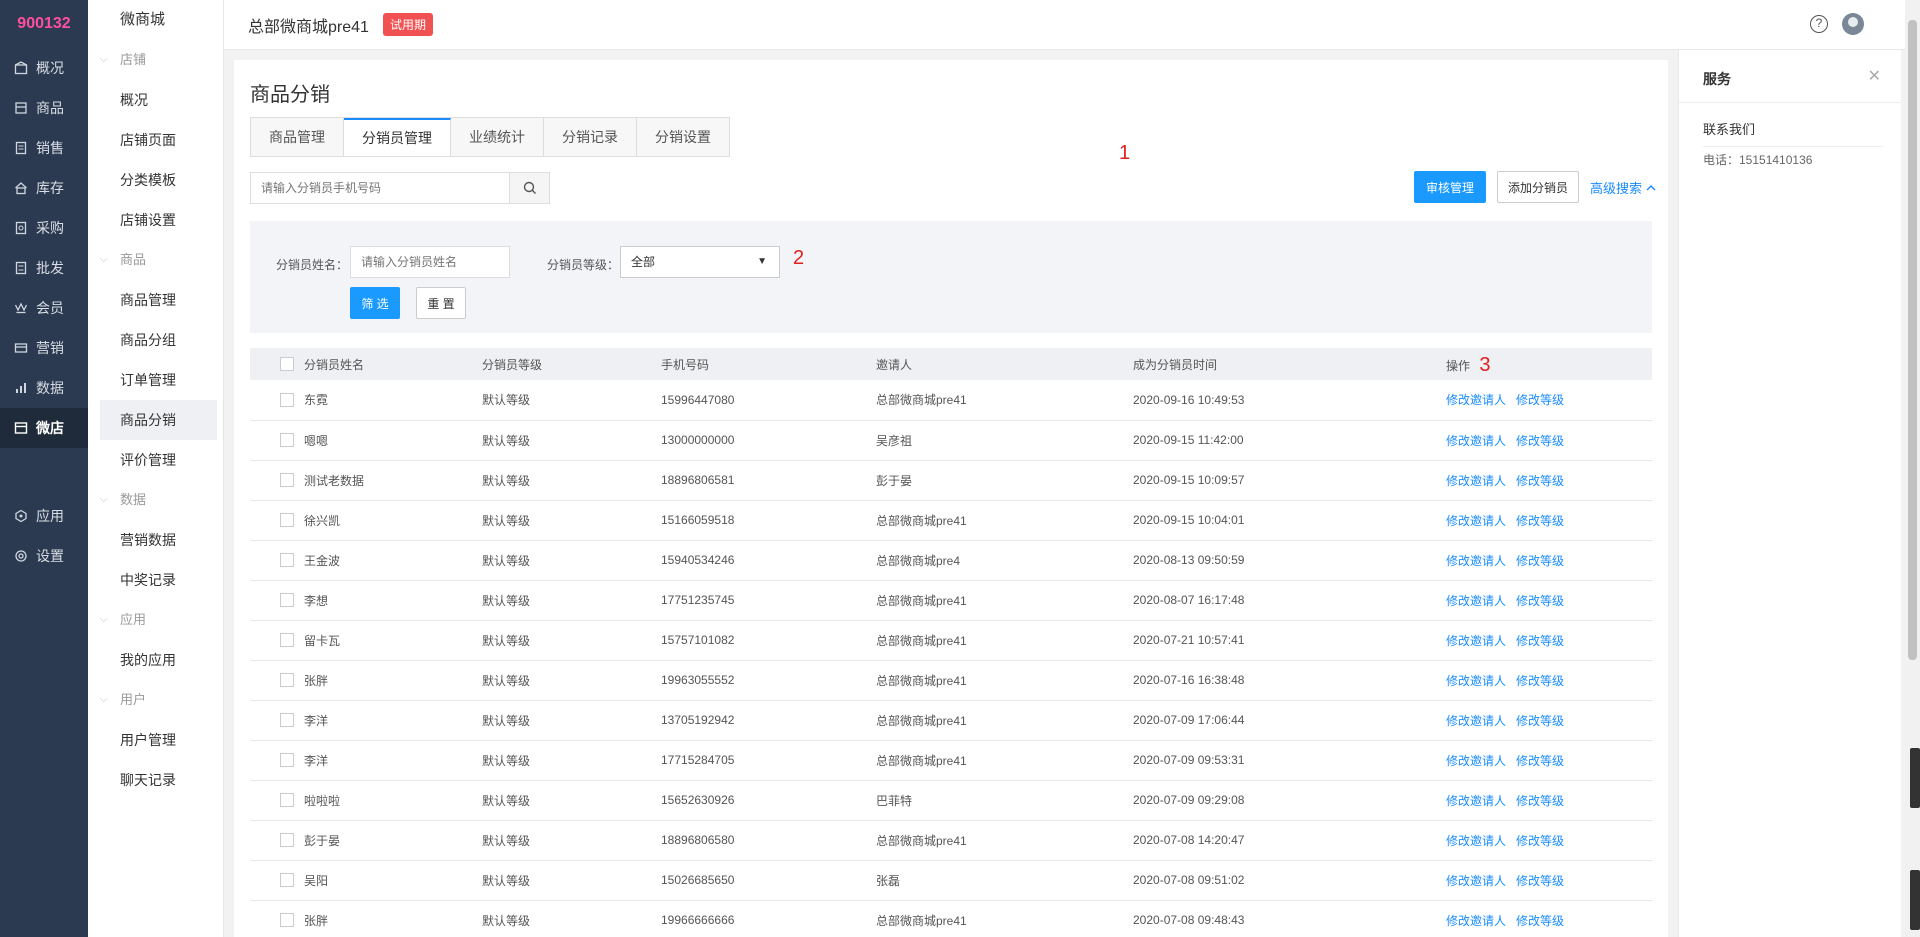 The width and height of the screenshot is (1920, 937). Describe the element at coordinates (155, 700) in the screenshot. I see `subnav-group-header: ⌵ 用户` at that location.